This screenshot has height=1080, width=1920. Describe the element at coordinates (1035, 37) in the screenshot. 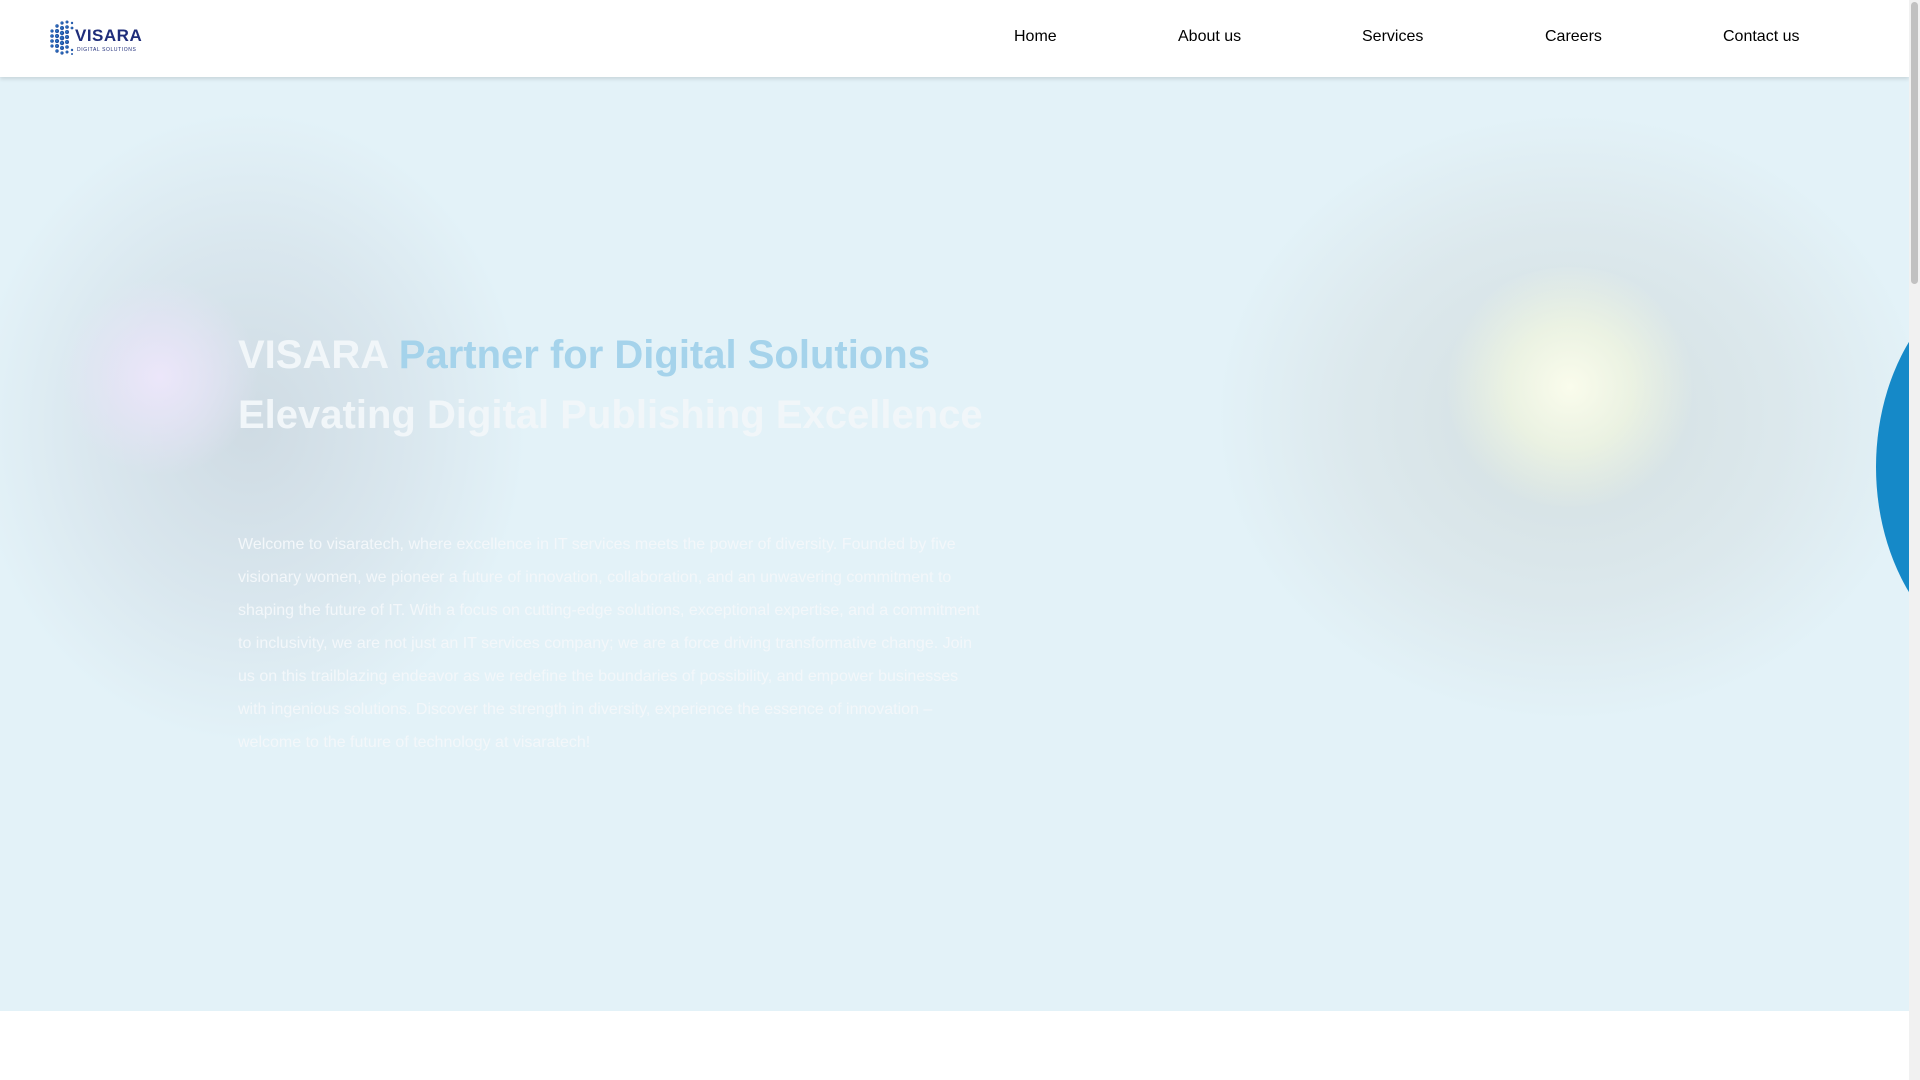

I see `nav-home: Home` at that location.